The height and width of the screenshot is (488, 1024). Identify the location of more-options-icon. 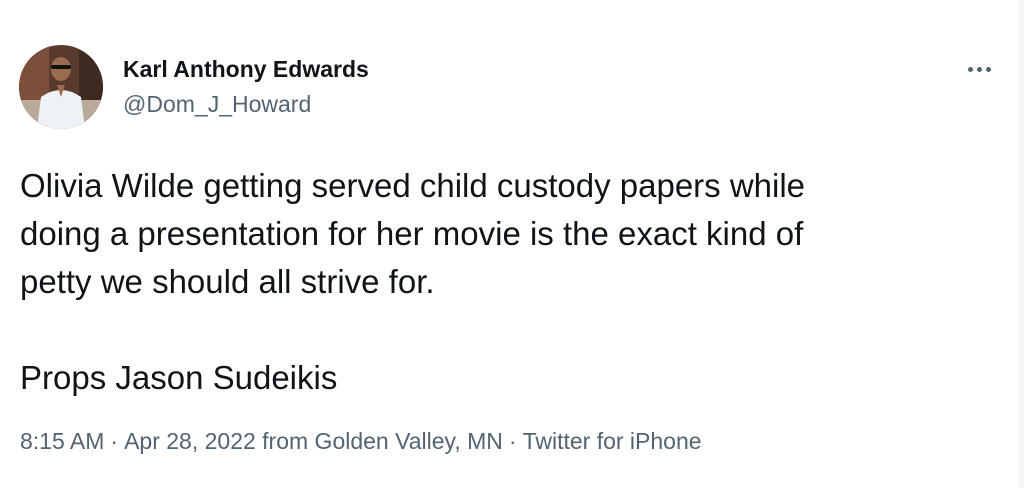
(979, 69).